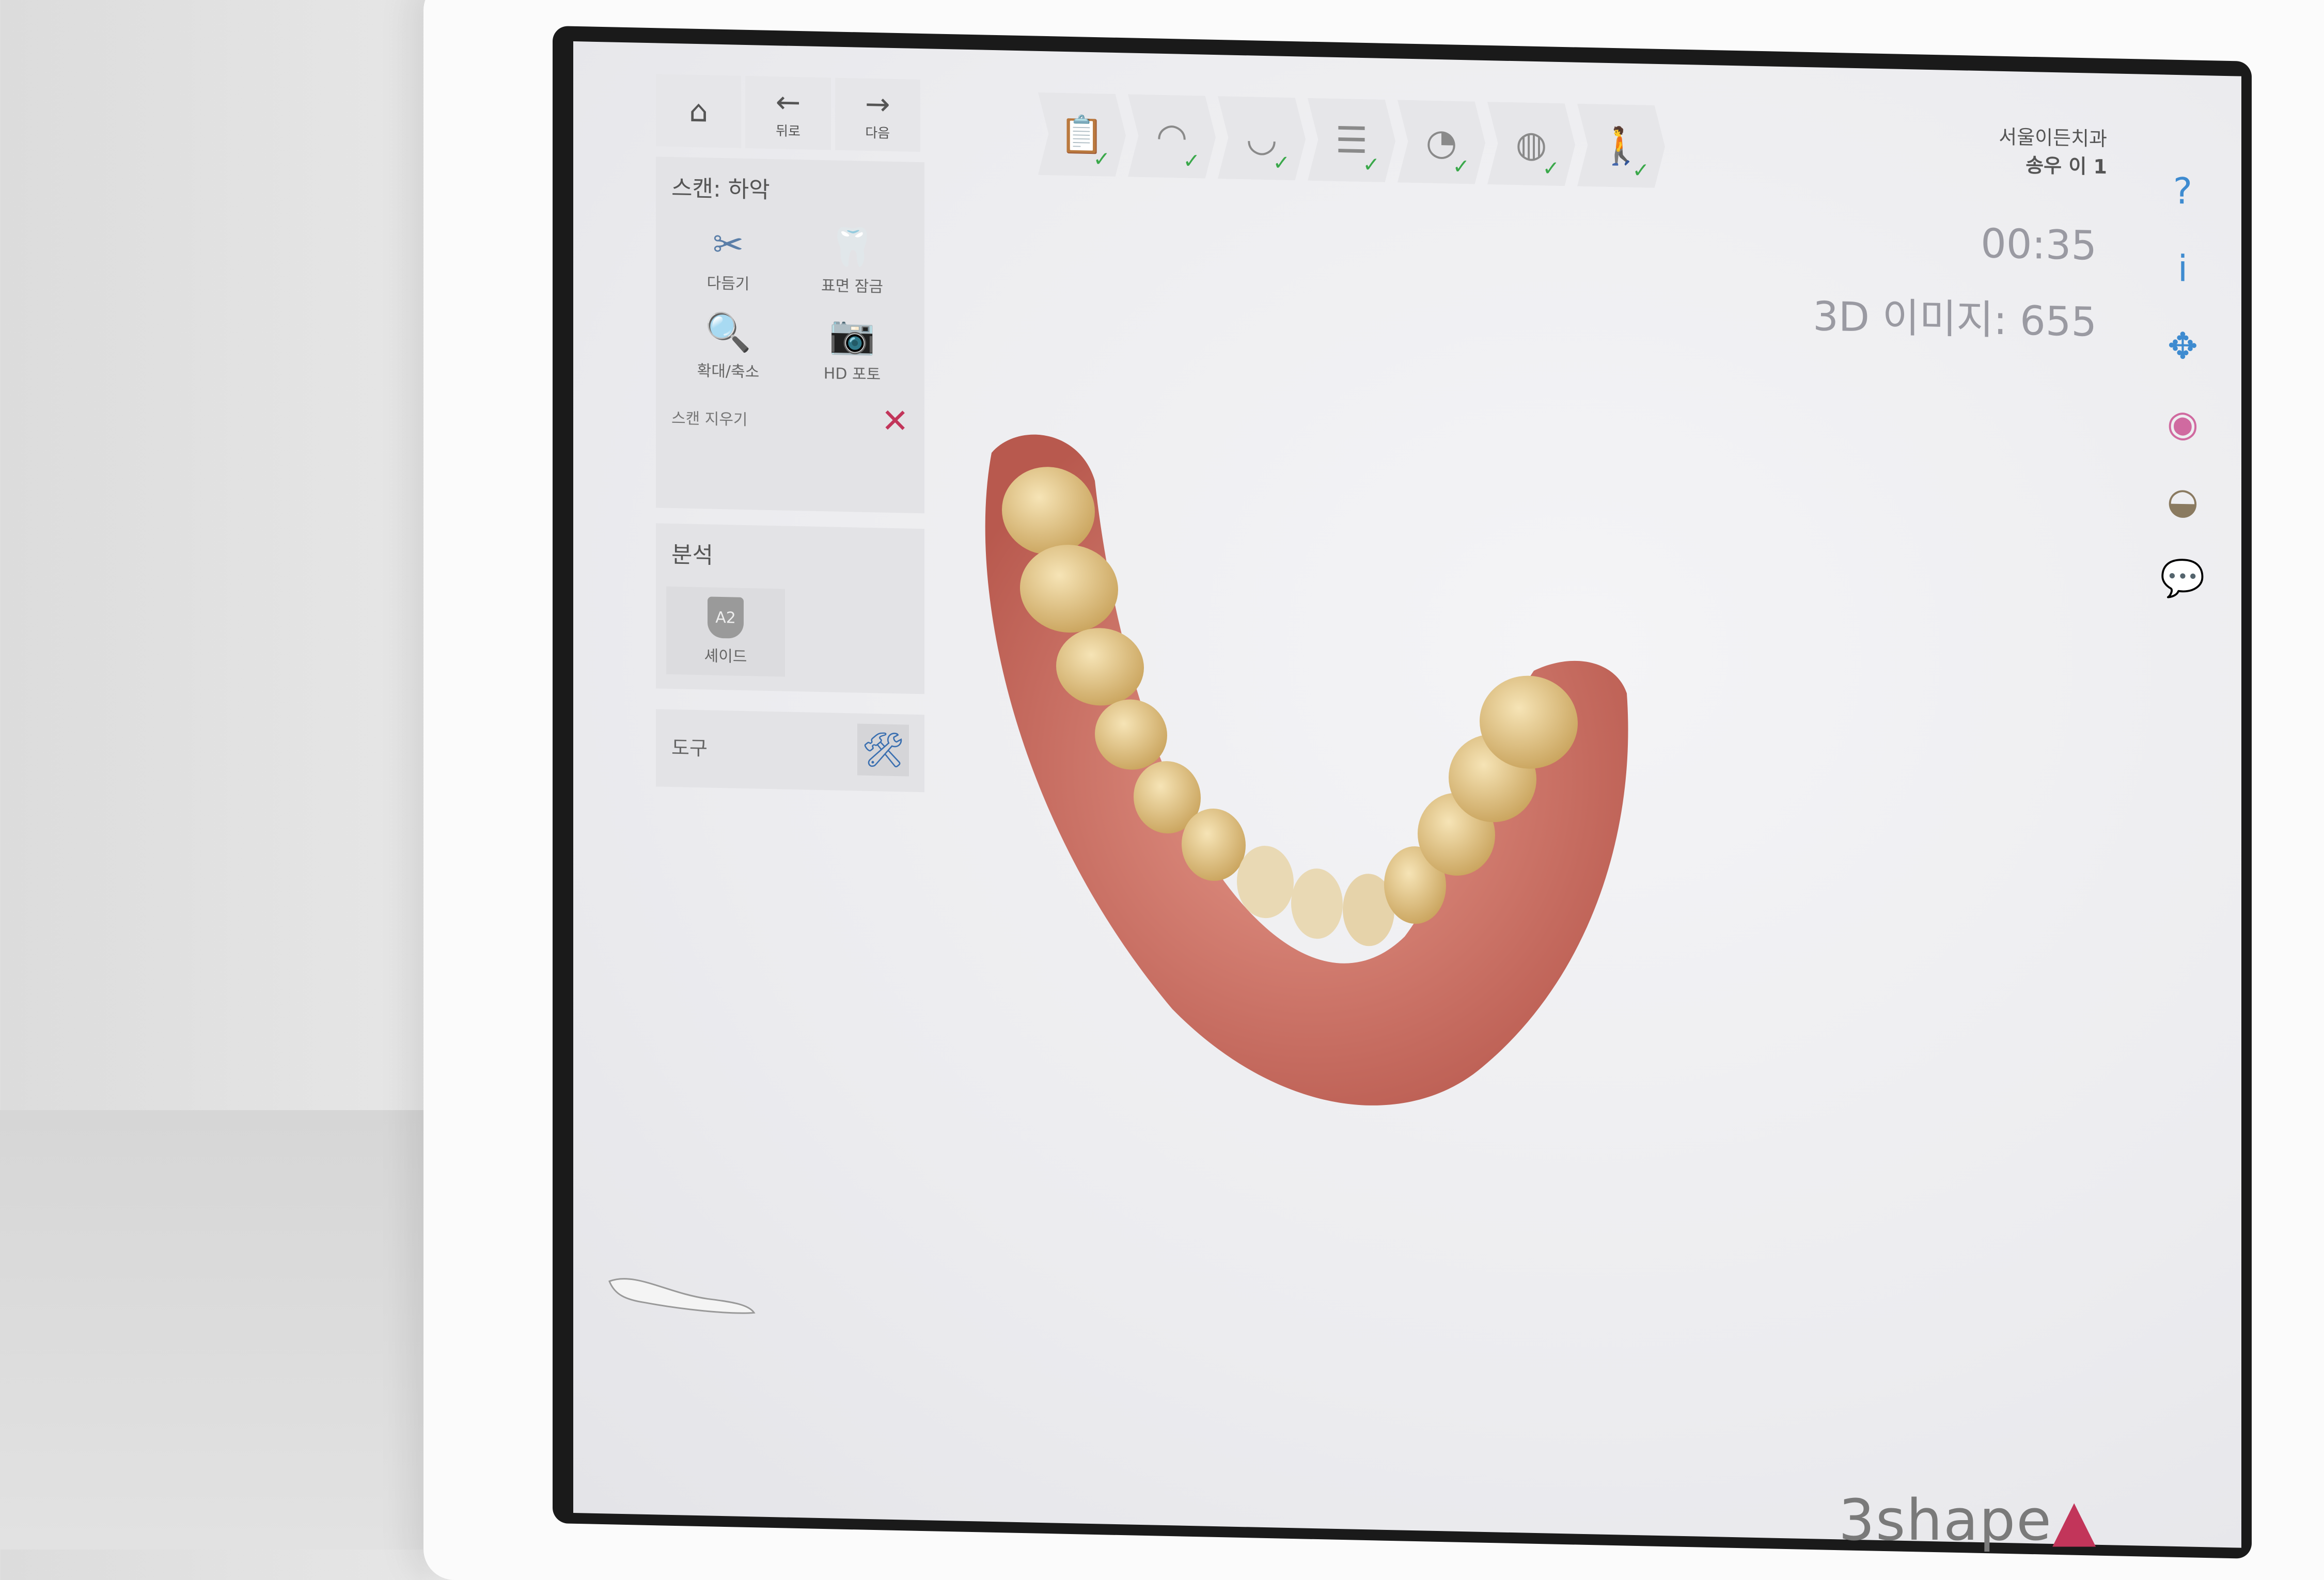  What do you see at coordinates (852, 287) in the screenshot?
I see `surface-lock-label: 표면 잠금` at bounding box center [852, 287].